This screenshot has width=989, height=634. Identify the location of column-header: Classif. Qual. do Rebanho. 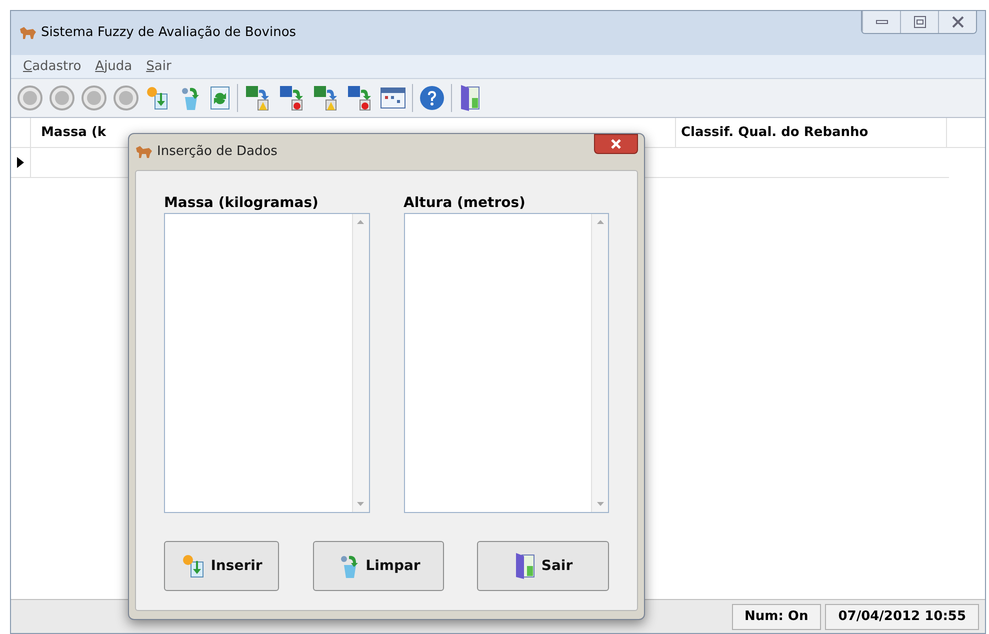
(811, 132).